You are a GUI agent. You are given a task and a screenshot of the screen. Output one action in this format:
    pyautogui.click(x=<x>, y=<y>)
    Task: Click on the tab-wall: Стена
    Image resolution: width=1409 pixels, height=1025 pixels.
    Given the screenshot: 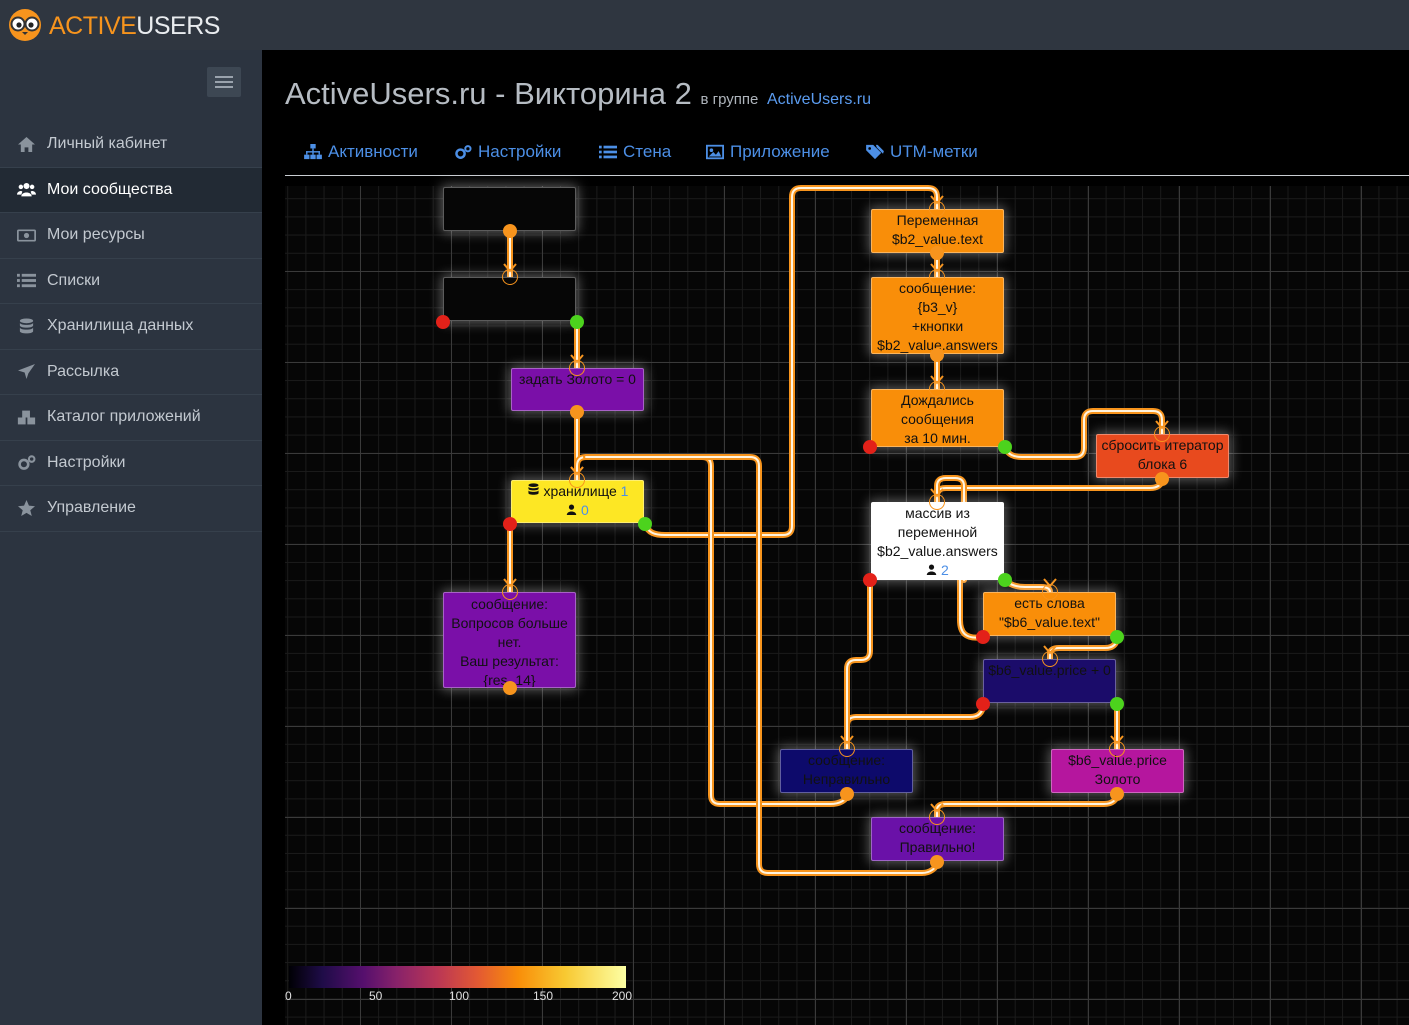 What is the action you would take?
    pyautogui.click(x=635, y=152)
    